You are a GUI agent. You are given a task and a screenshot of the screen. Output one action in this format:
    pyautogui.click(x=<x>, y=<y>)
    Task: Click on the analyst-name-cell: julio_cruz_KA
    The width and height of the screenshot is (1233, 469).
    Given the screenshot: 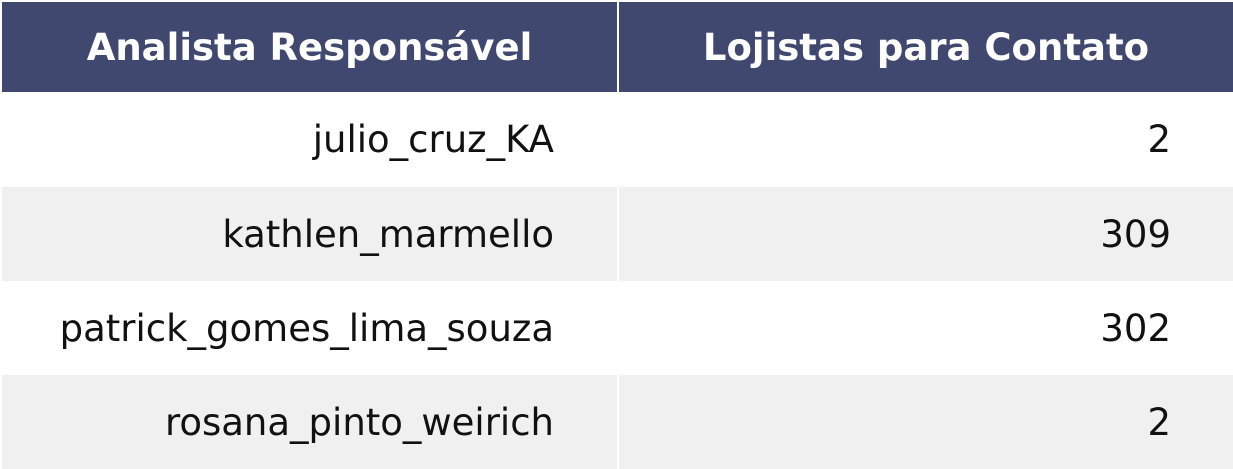 What is the action you would take?
    pyautogui.click(x=309, y=139)
    